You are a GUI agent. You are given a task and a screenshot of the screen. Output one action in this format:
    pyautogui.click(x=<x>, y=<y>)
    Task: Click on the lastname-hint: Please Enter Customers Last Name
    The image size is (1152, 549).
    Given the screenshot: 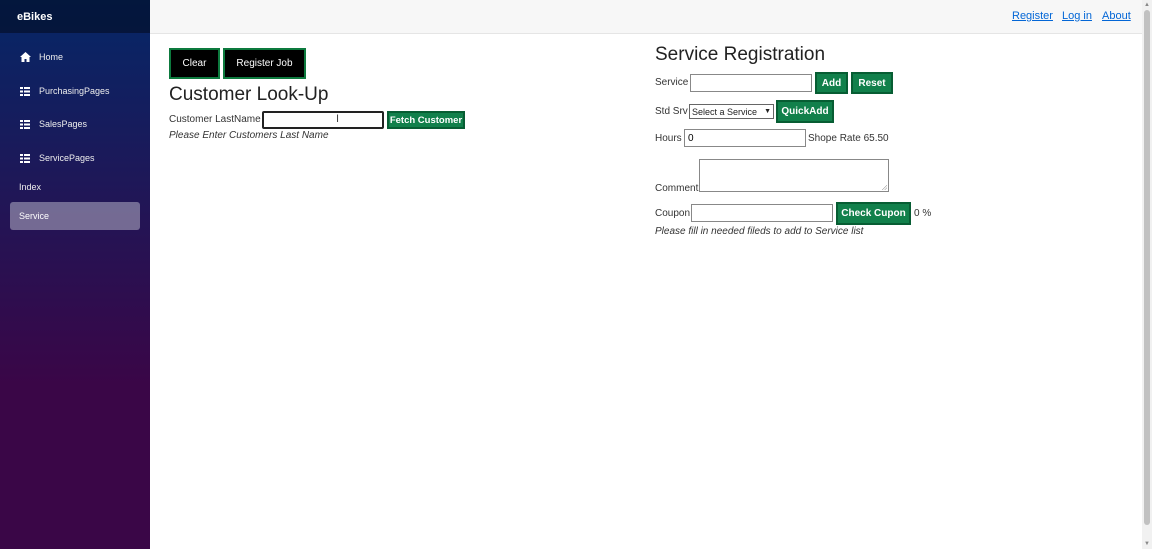 What is the action you would take?
    pyautogui.click(x=249, y=135)
    